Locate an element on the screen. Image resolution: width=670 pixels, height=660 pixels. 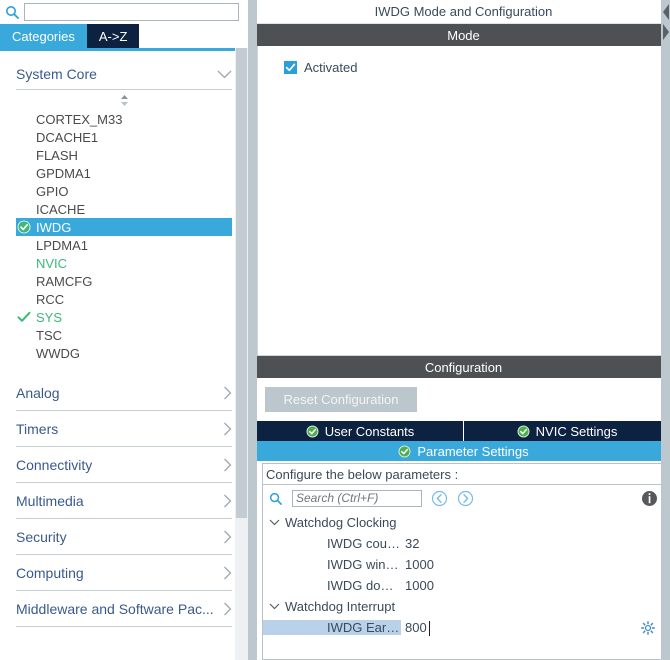
mode-section-header: Mode is located at coordinates (463, 35).